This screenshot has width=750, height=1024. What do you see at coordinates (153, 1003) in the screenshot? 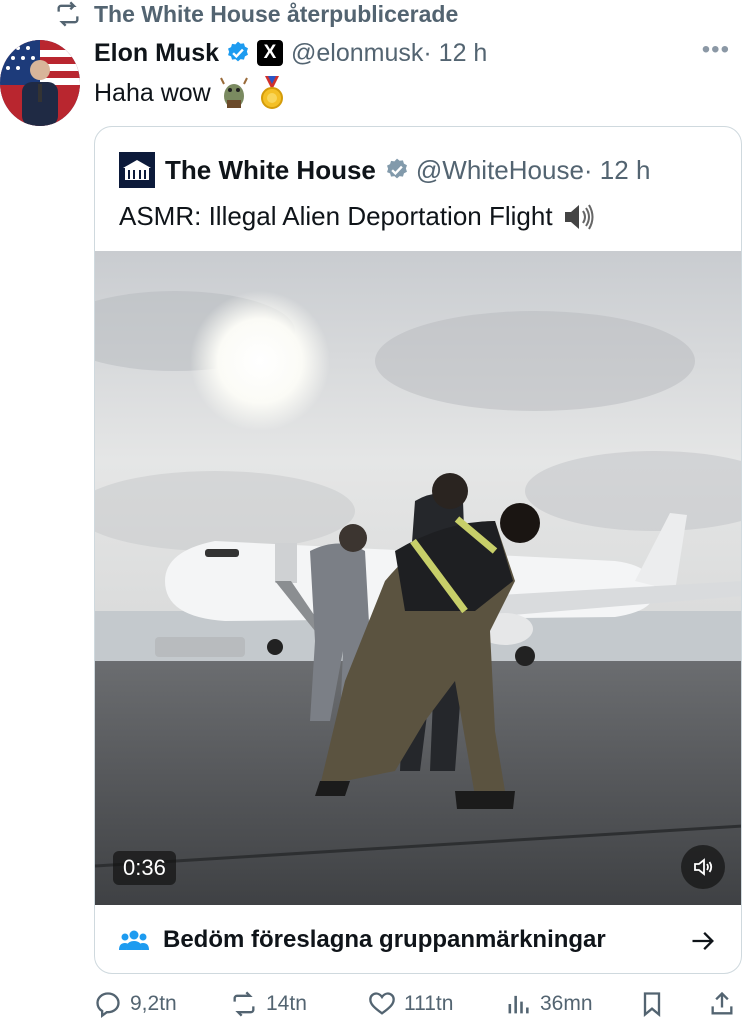
I see `reply-count: 9,2tn` at bounding box center [153, 1003].